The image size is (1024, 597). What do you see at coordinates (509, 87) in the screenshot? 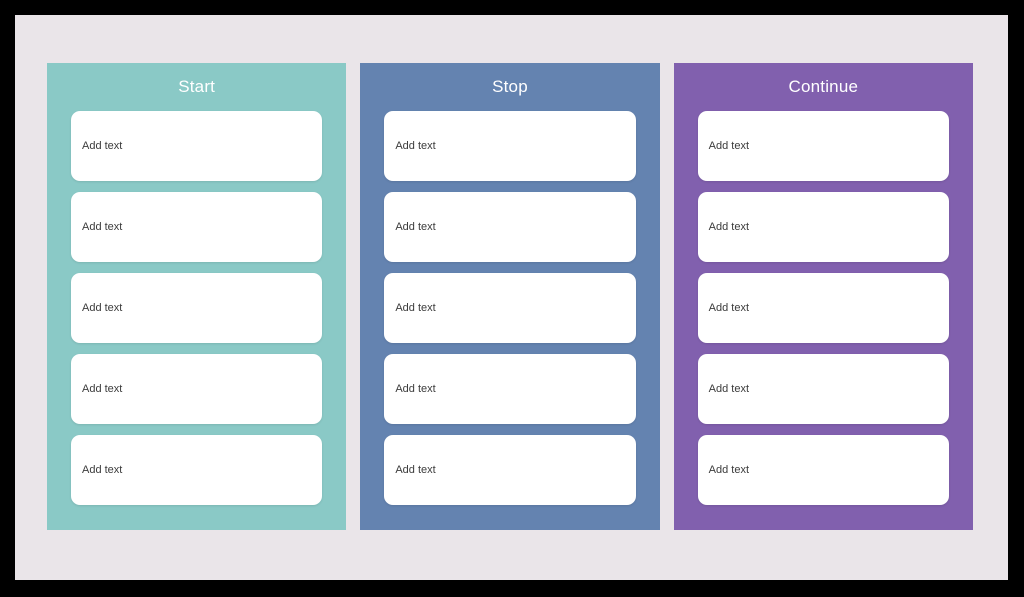
I see `column-title-stop: Stop` at bounding box center [509, 87].